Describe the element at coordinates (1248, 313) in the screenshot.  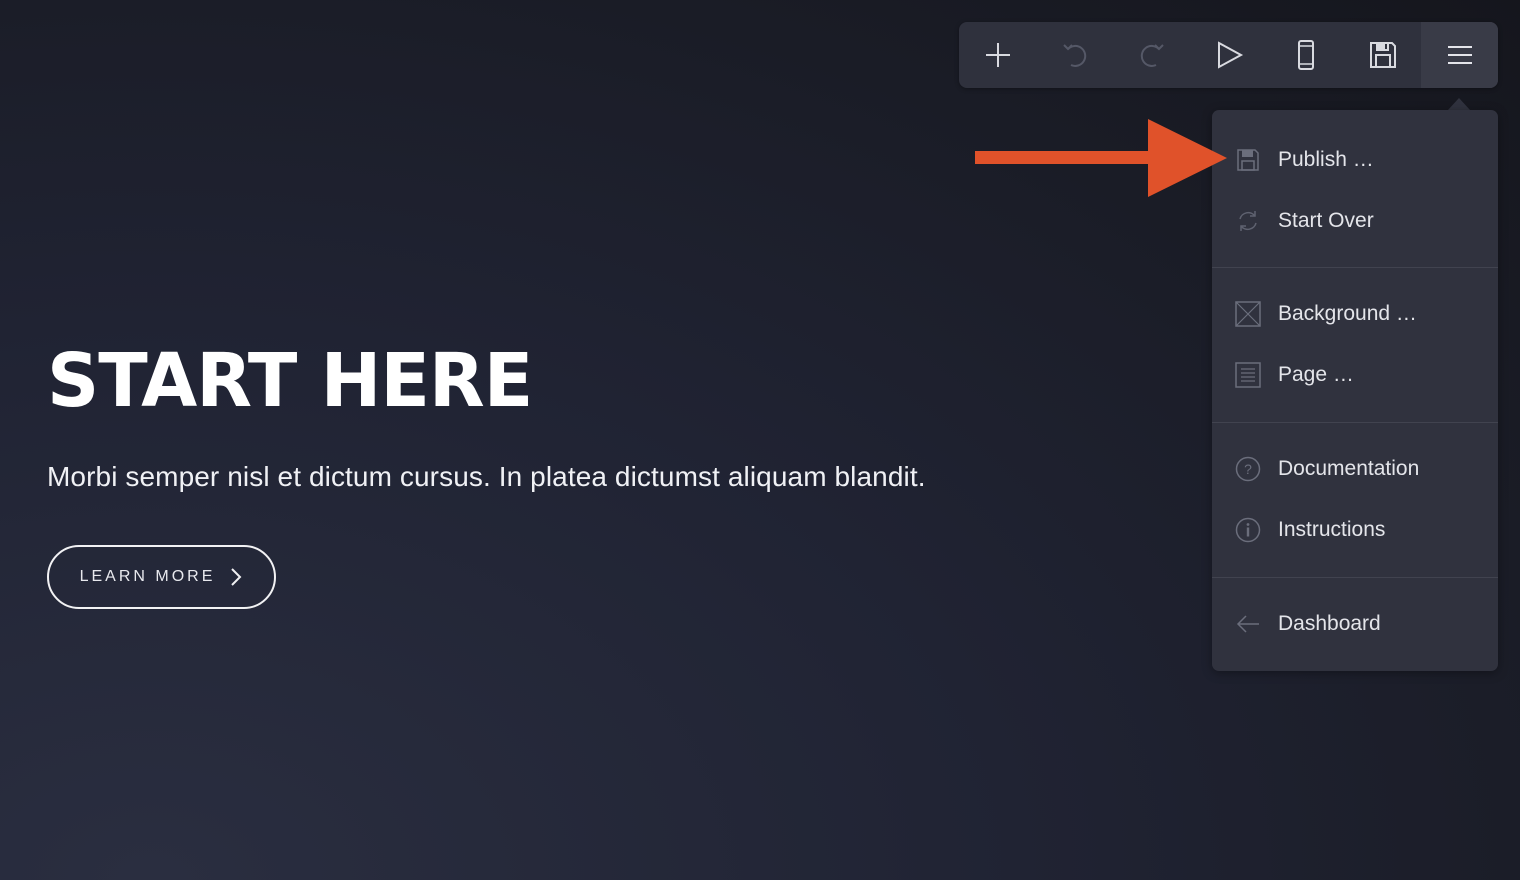
I see `image-placeholder-icon` at that location.